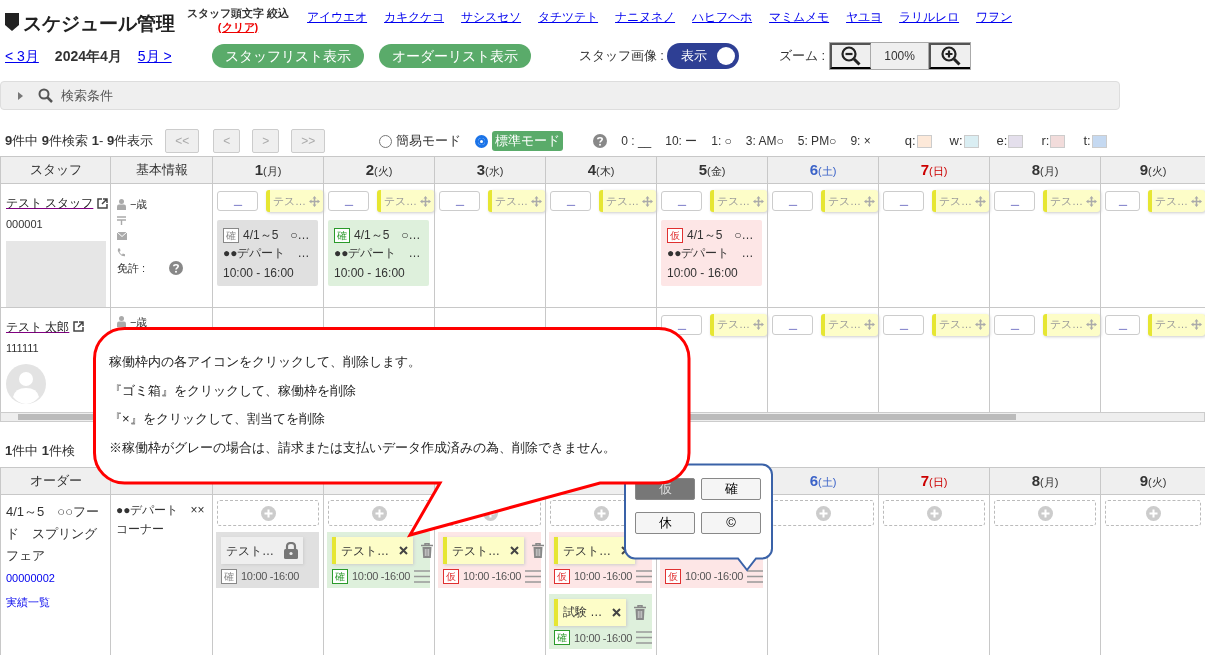 The image size is (1205, 655). I want to click on store-name: ●●デパート, so click(698, 253).